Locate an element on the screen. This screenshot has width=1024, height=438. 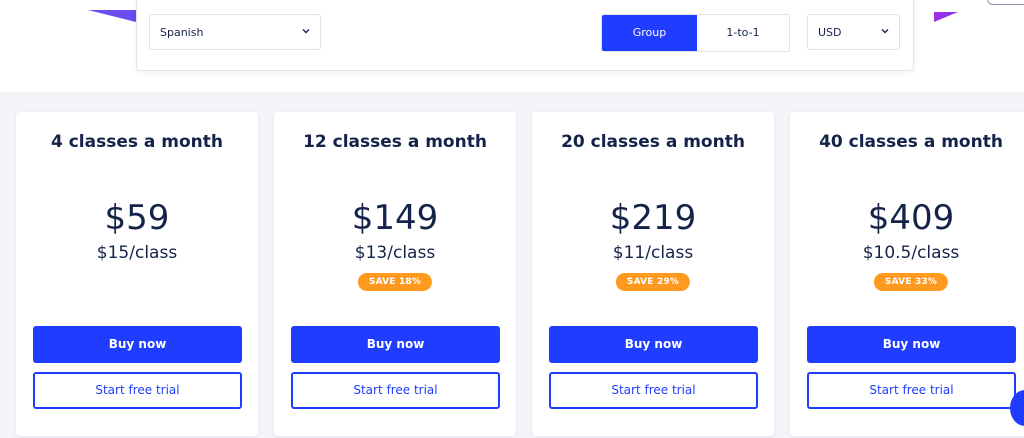
plan-per-class-price: $11/class is located at coordinates (653, 253).